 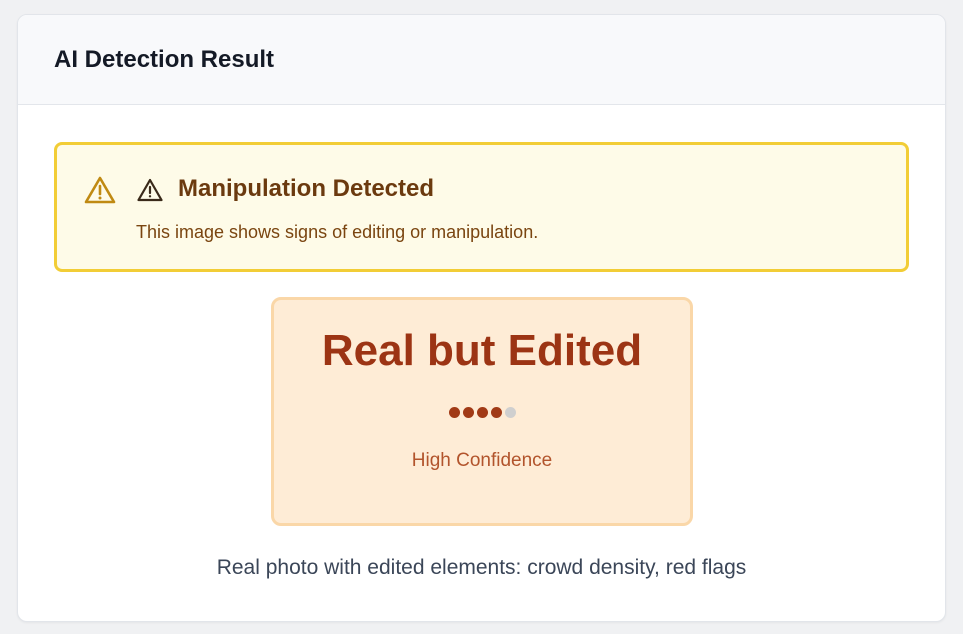 What do you see at coordinates (164, 59) in the screenshot?
I see `card-title: AI Detection Result` at bounding box center [164, 59].